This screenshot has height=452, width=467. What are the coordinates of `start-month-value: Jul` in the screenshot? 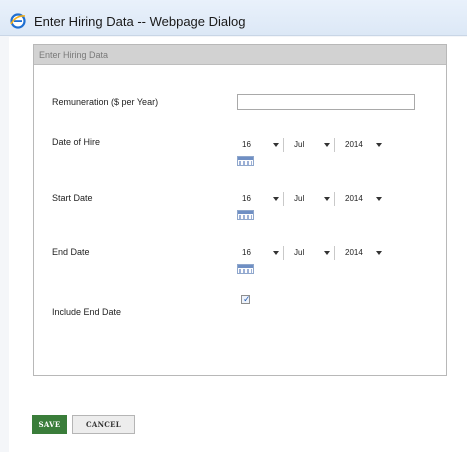 It's located at (299, 198).